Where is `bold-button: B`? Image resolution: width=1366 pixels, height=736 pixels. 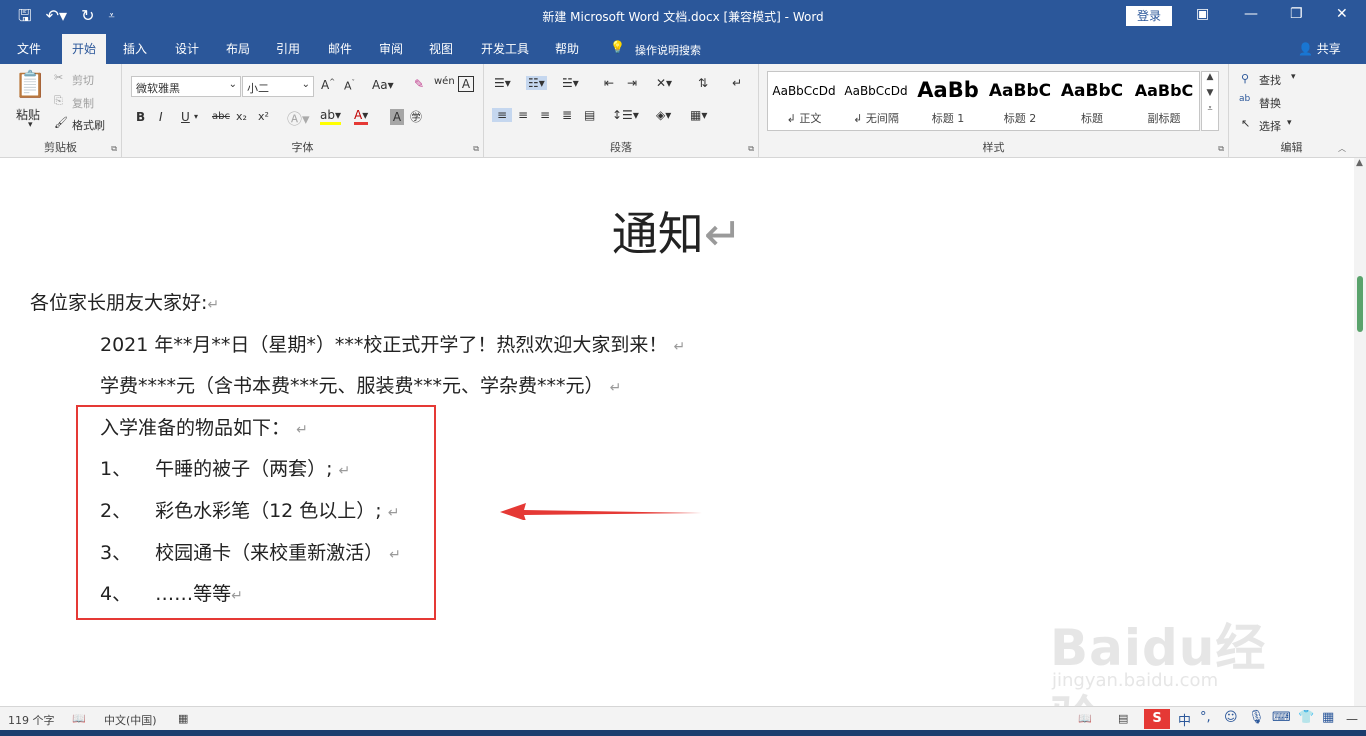 bold-button: B is located at coordinates (140, 117).